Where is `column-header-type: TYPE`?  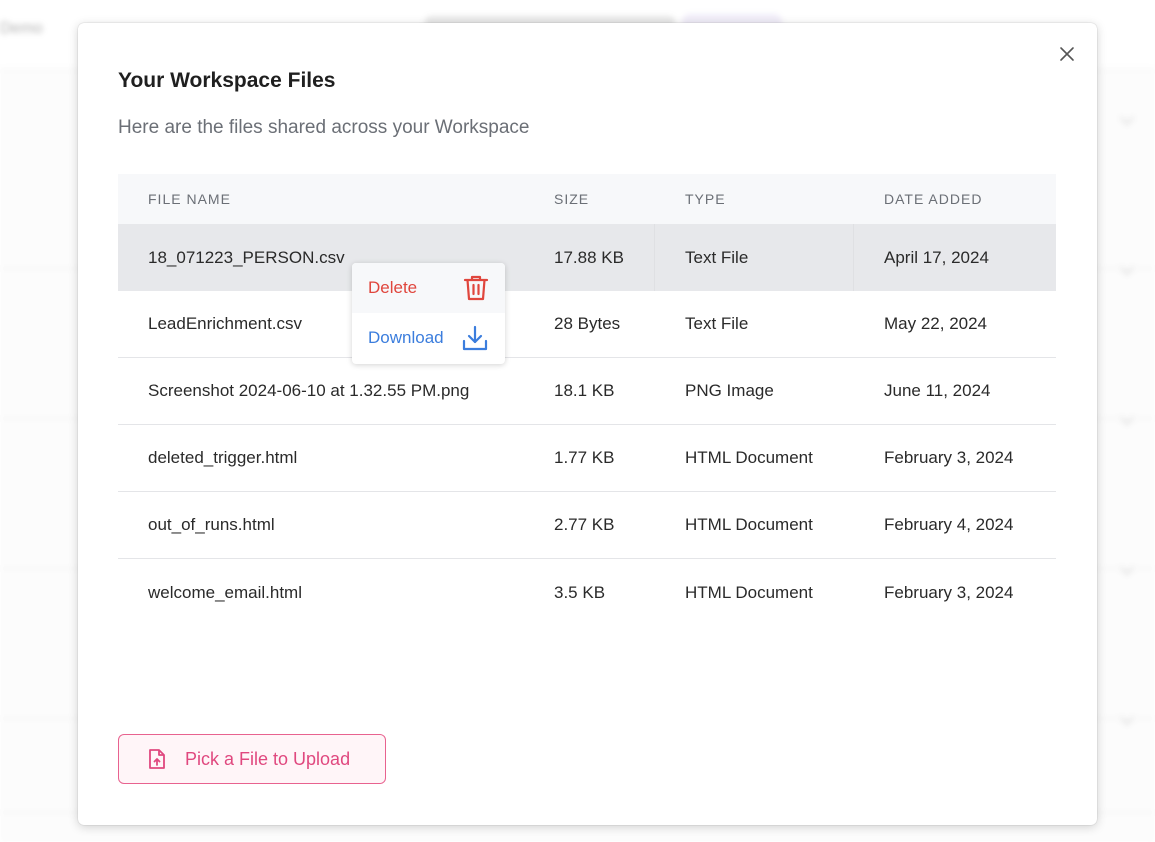
column-header-type: TYPE is located at coordinates (754, 199).